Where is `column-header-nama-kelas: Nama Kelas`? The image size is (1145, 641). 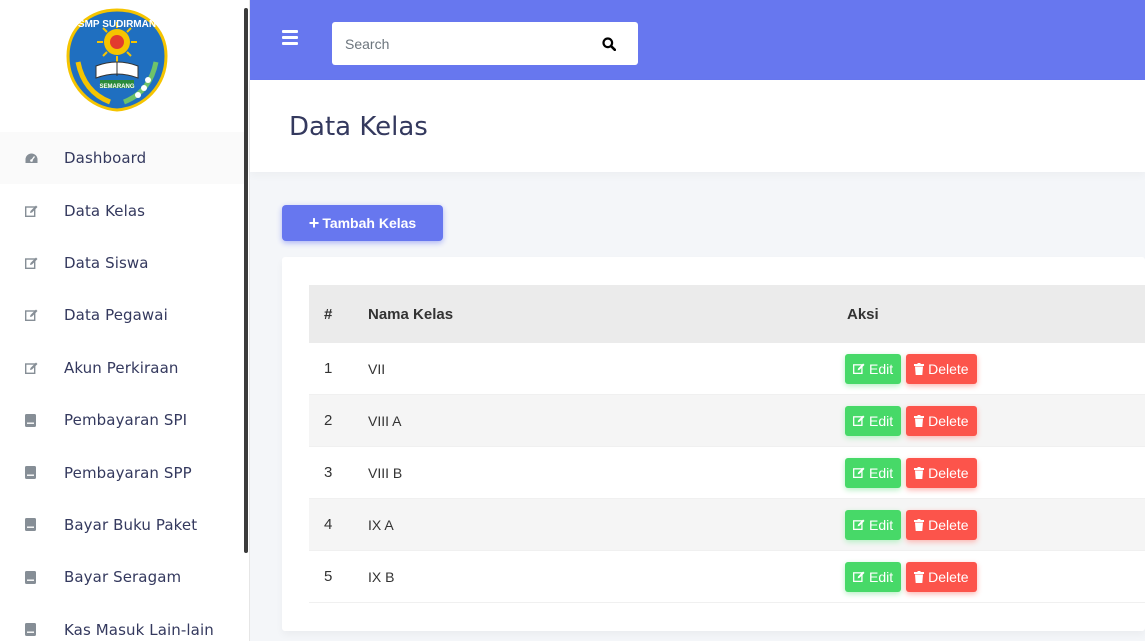 column-header-nama-kelas: Nama Kelas is located at coordinates (411, 314).